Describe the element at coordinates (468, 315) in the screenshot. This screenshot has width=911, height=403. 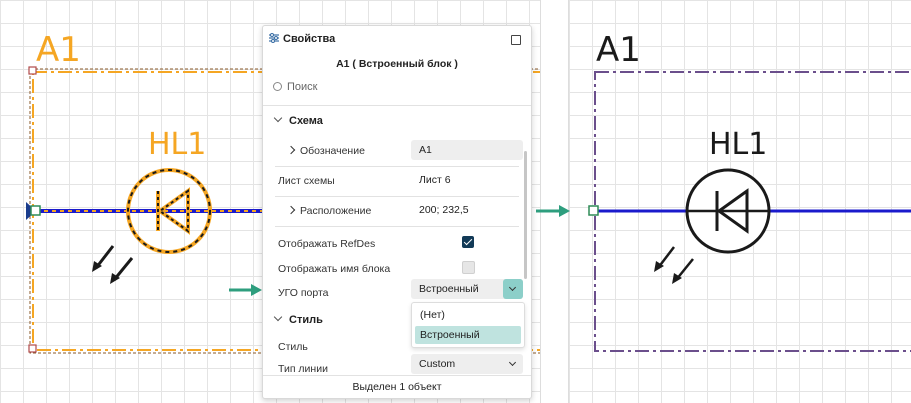
I see `option-none: (Нет)` at that location.